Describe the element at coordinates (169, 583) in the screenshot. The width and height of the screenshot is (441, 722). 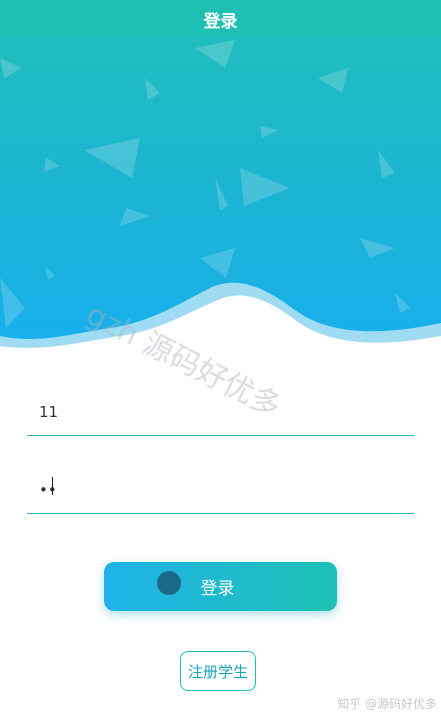
I see `ripple-dot` at that location.